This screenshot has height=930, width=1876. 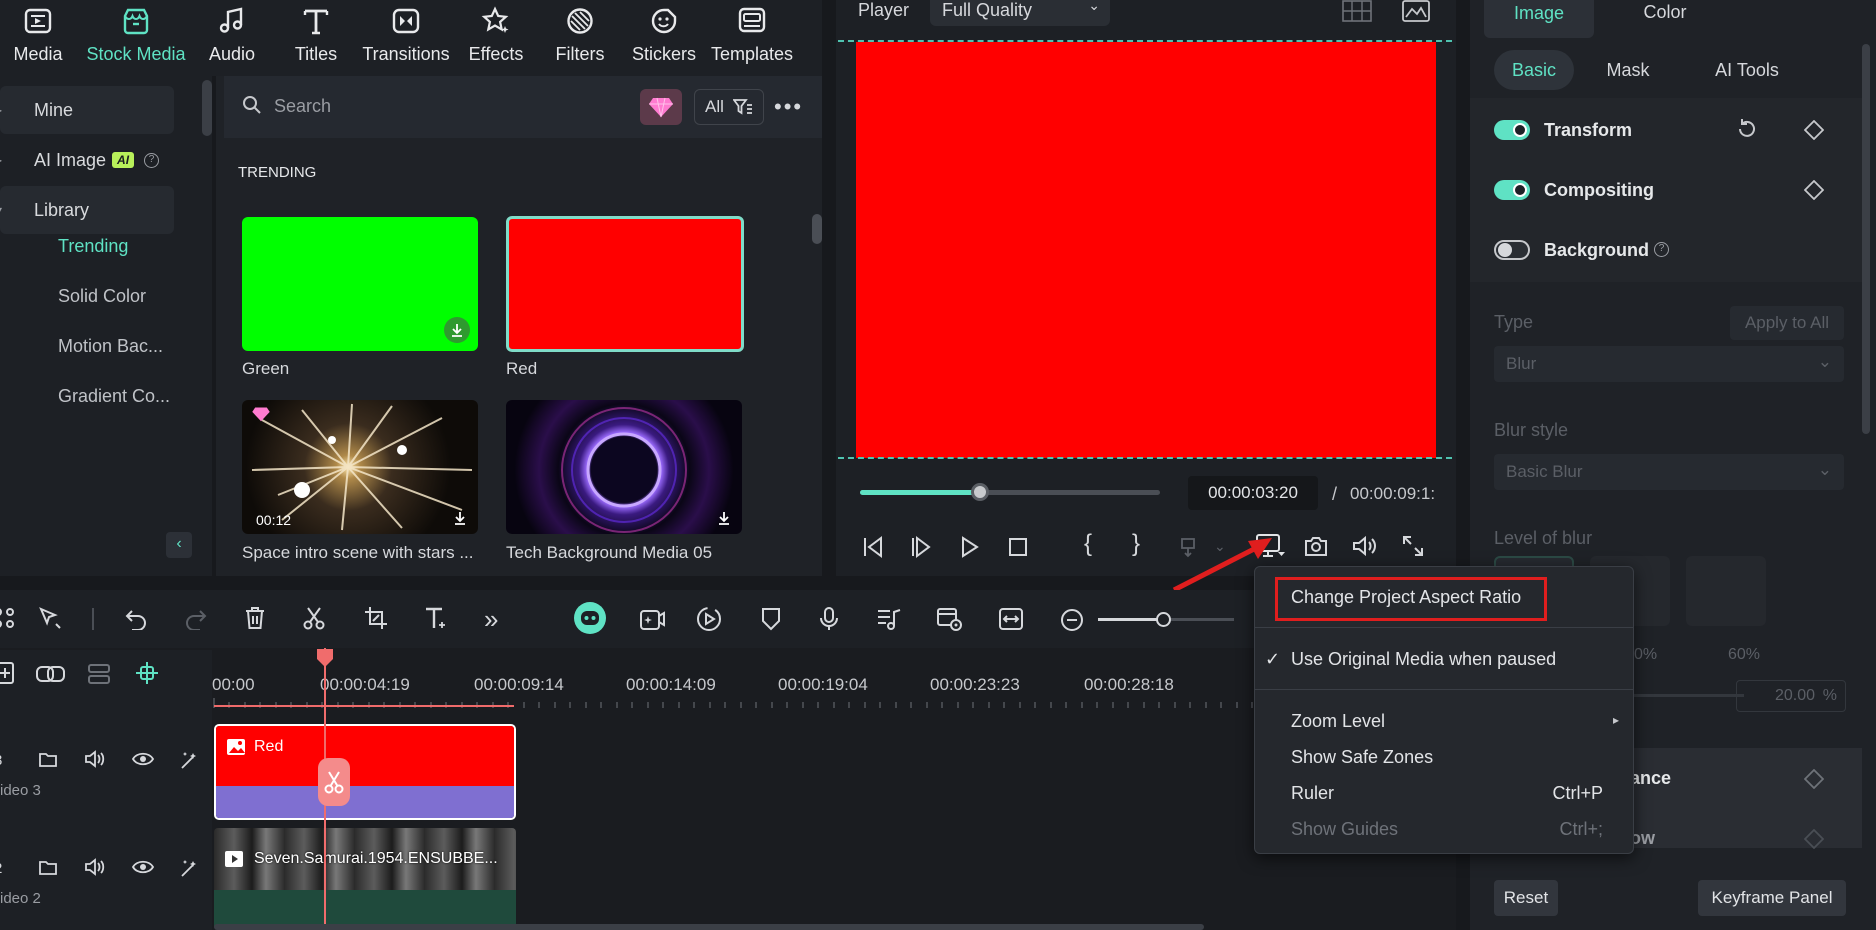 I want to click on toolbar-templates: Templates, so click(x=752, y=35).